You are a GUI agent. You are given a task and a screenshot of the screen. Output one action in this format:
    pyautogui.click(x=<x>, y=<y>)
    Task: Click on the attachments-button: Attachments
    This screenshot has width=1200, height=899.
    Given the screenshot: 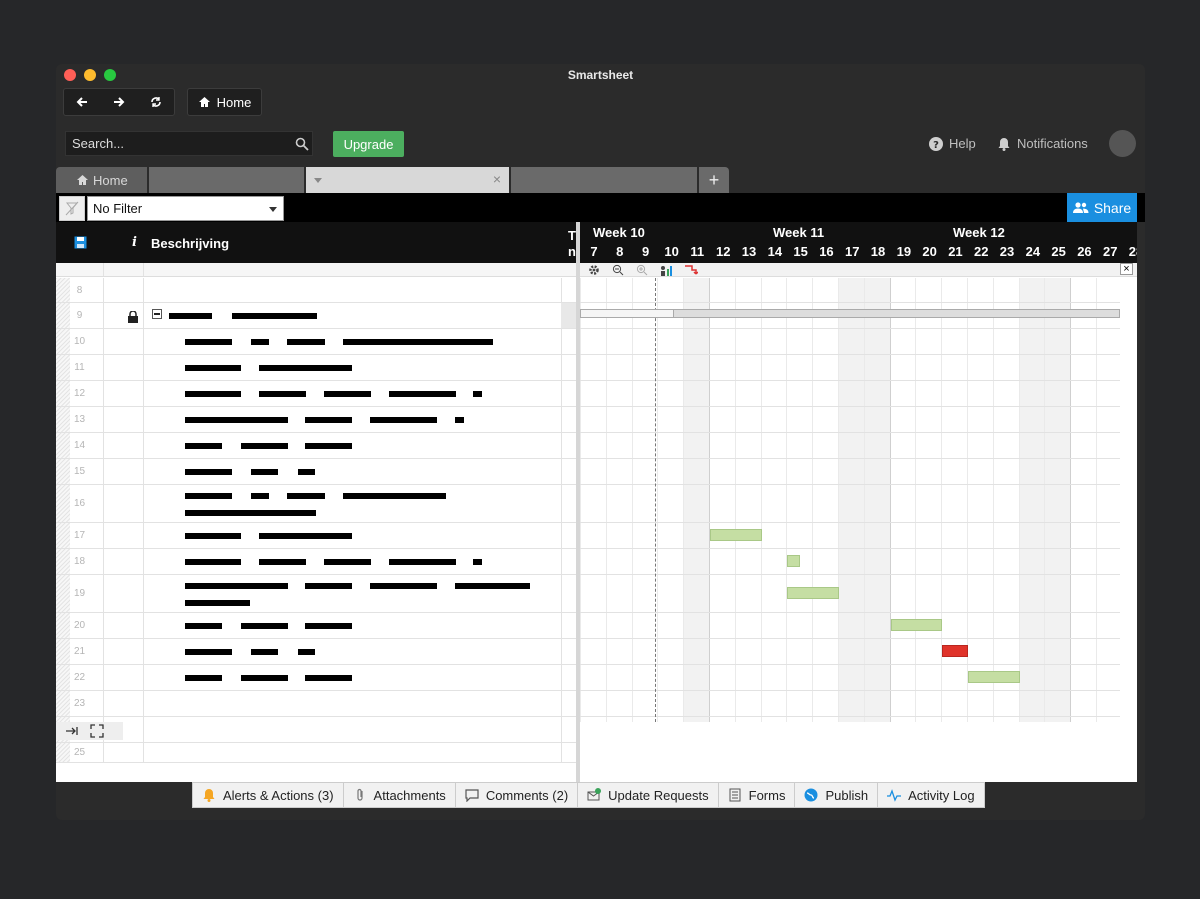 What is the action you would take?
    pyautogui.click(x=400, y=795)
    